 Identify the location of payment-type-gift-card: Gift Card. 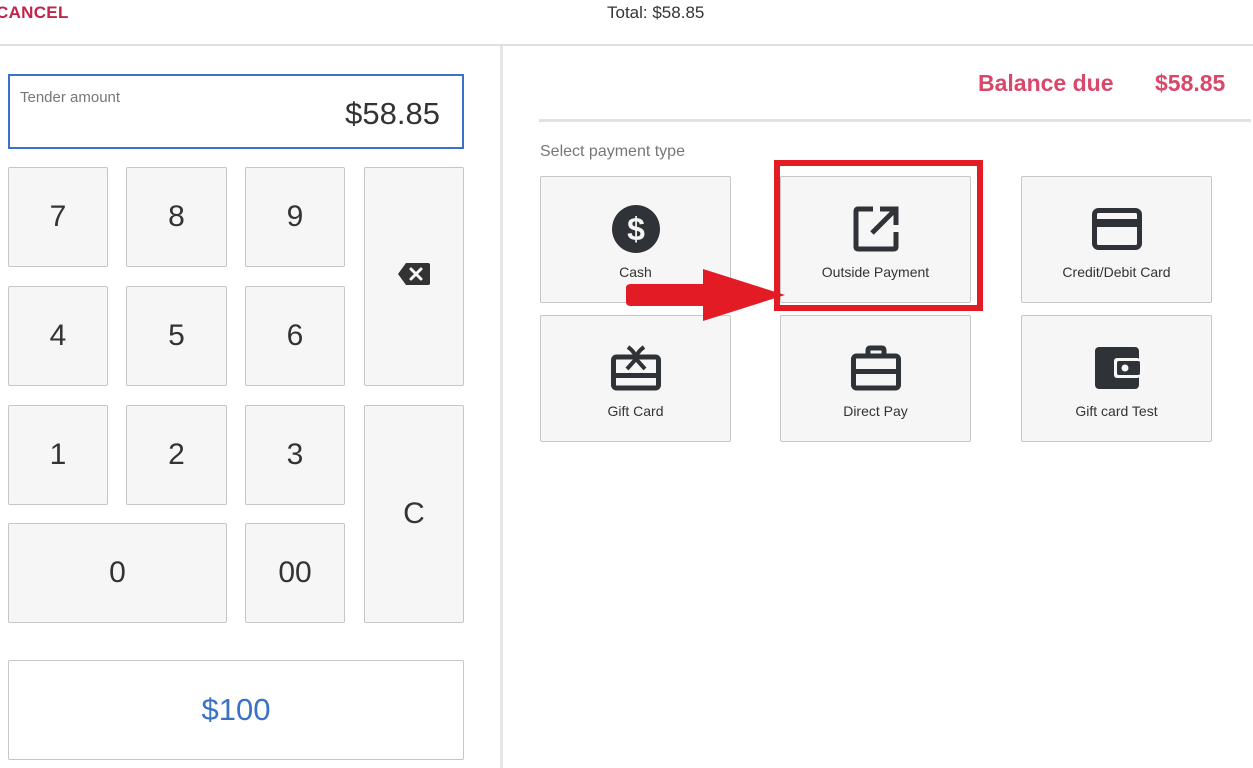
(635, 378).